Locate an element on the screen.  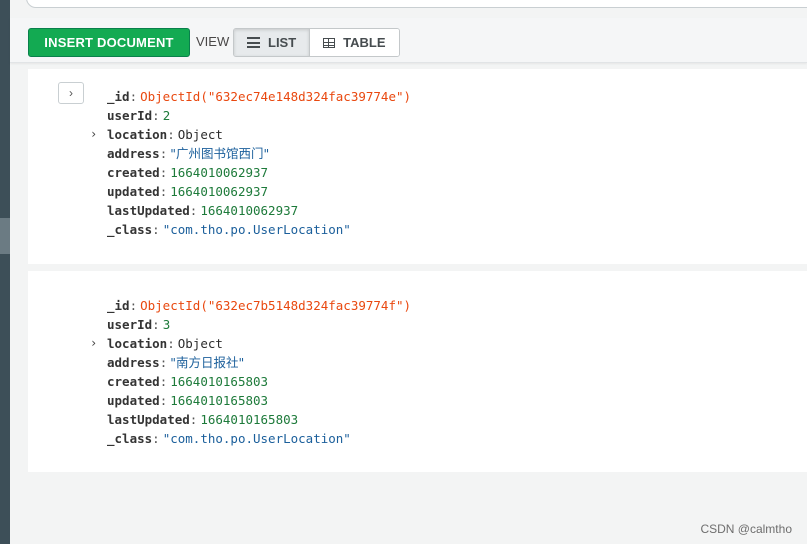
field-row-created: created: 1664010062937 is located at coordinates (188, 172).